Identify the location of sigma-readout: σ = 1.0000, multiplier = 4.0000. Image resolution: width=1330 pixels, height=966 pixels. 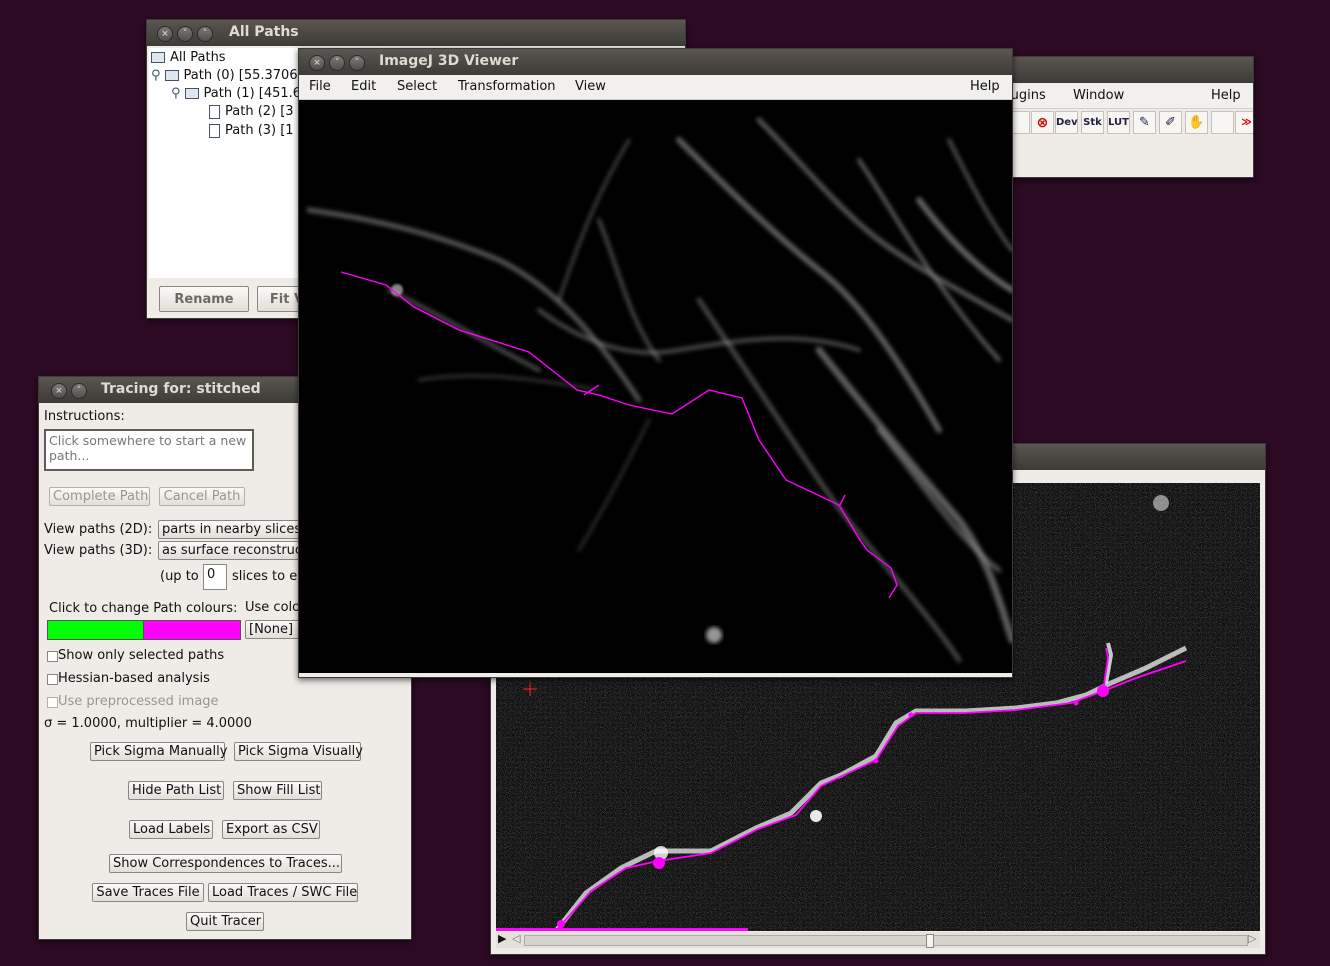
(148, 723).